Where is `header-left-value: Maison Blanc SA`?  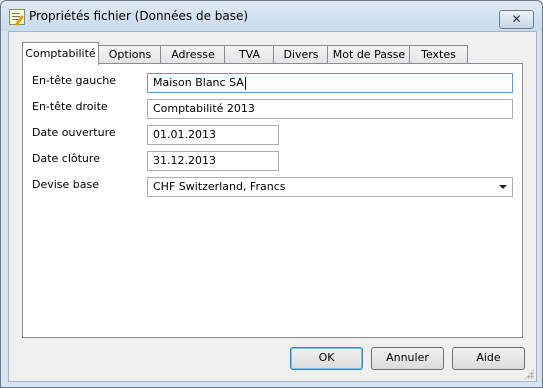 header-left-value: Maison Blanc SA is located at coordinates (198, 82).